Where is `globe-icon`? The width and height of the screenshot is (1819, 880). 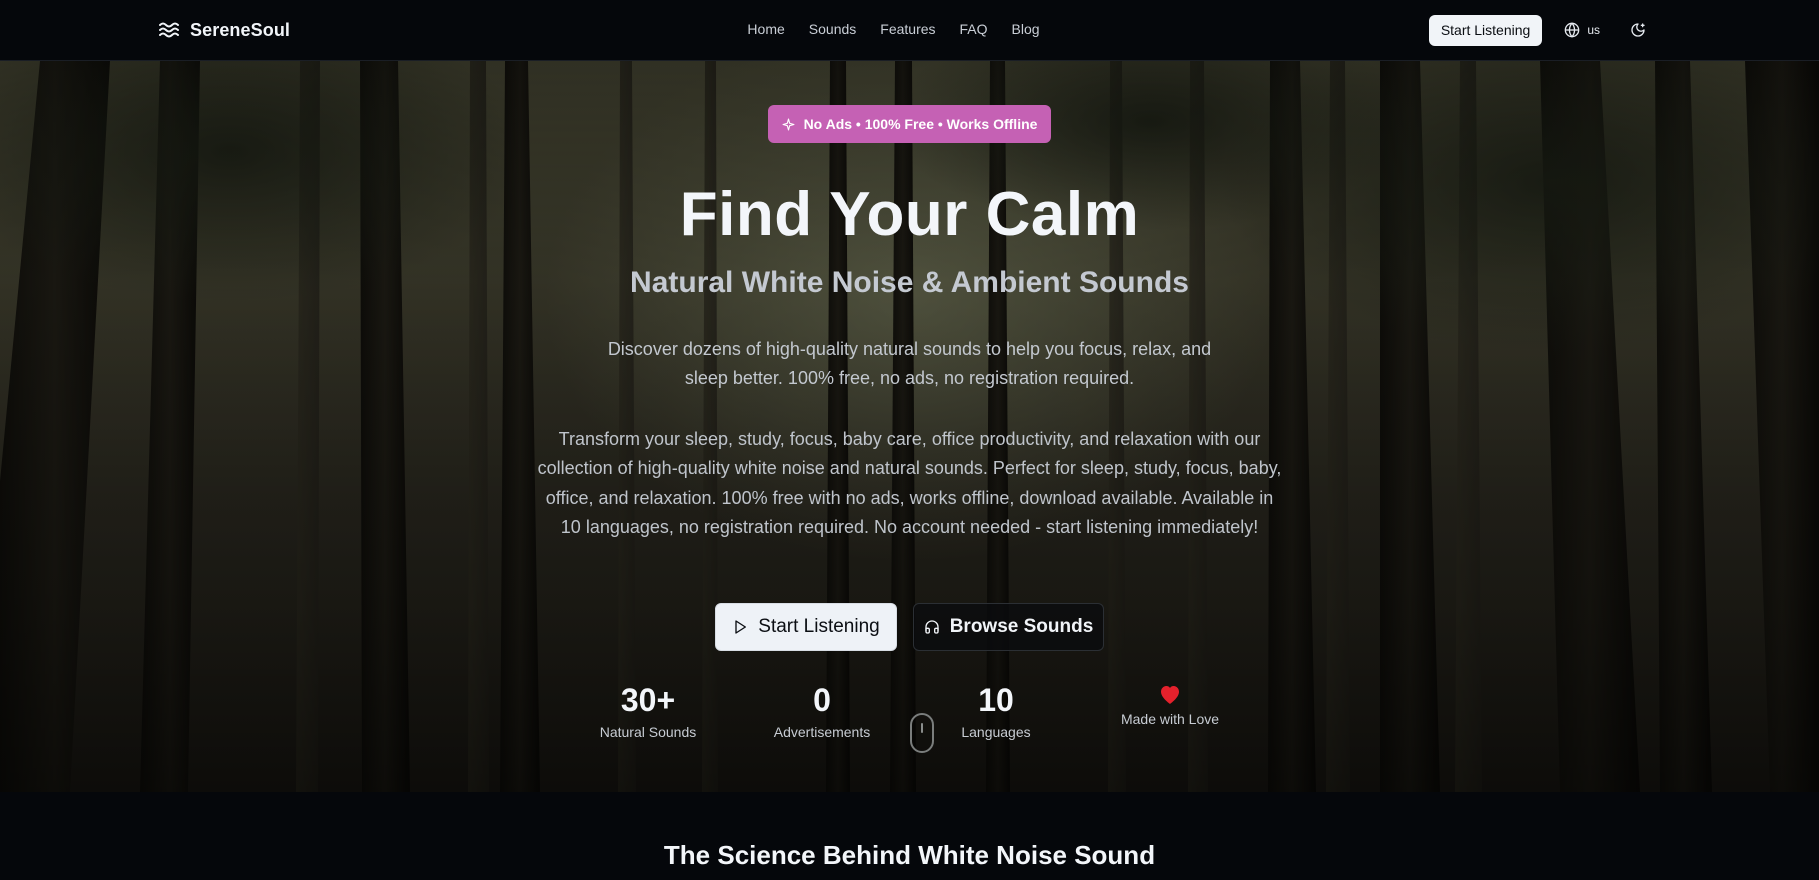 globe-icon is located at coordinates (1572, 30).